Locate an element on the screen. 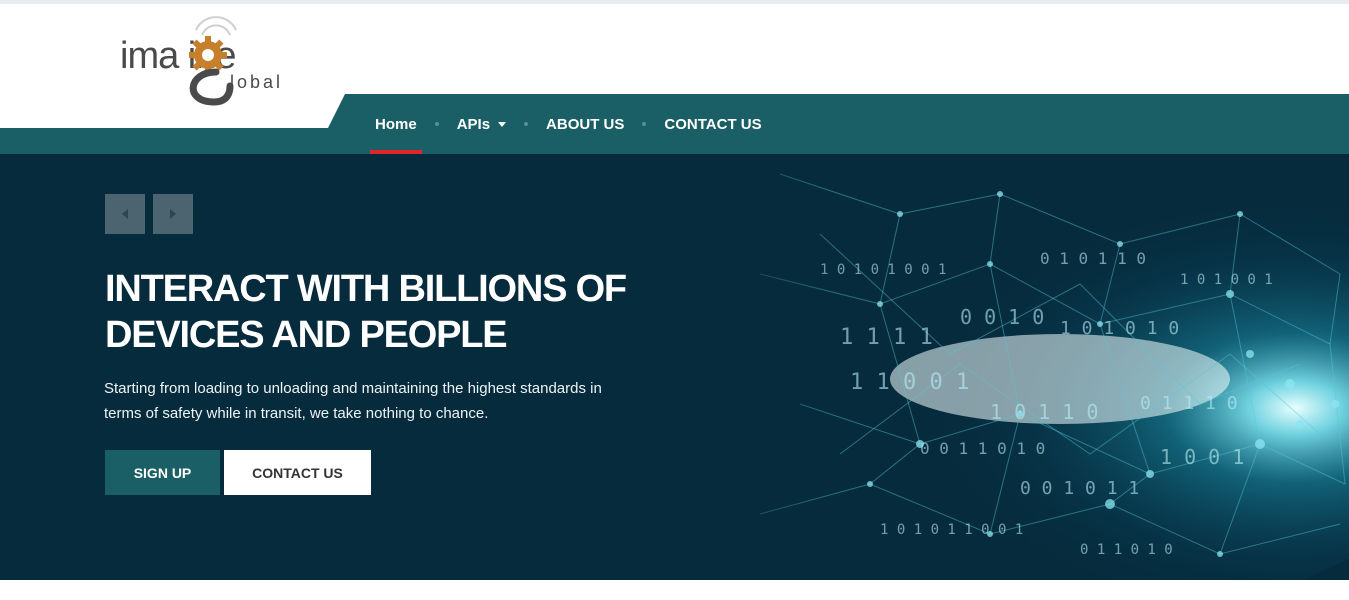 The image size is (1349, 600). slider-prev-button is located at coordinates (125, 214).